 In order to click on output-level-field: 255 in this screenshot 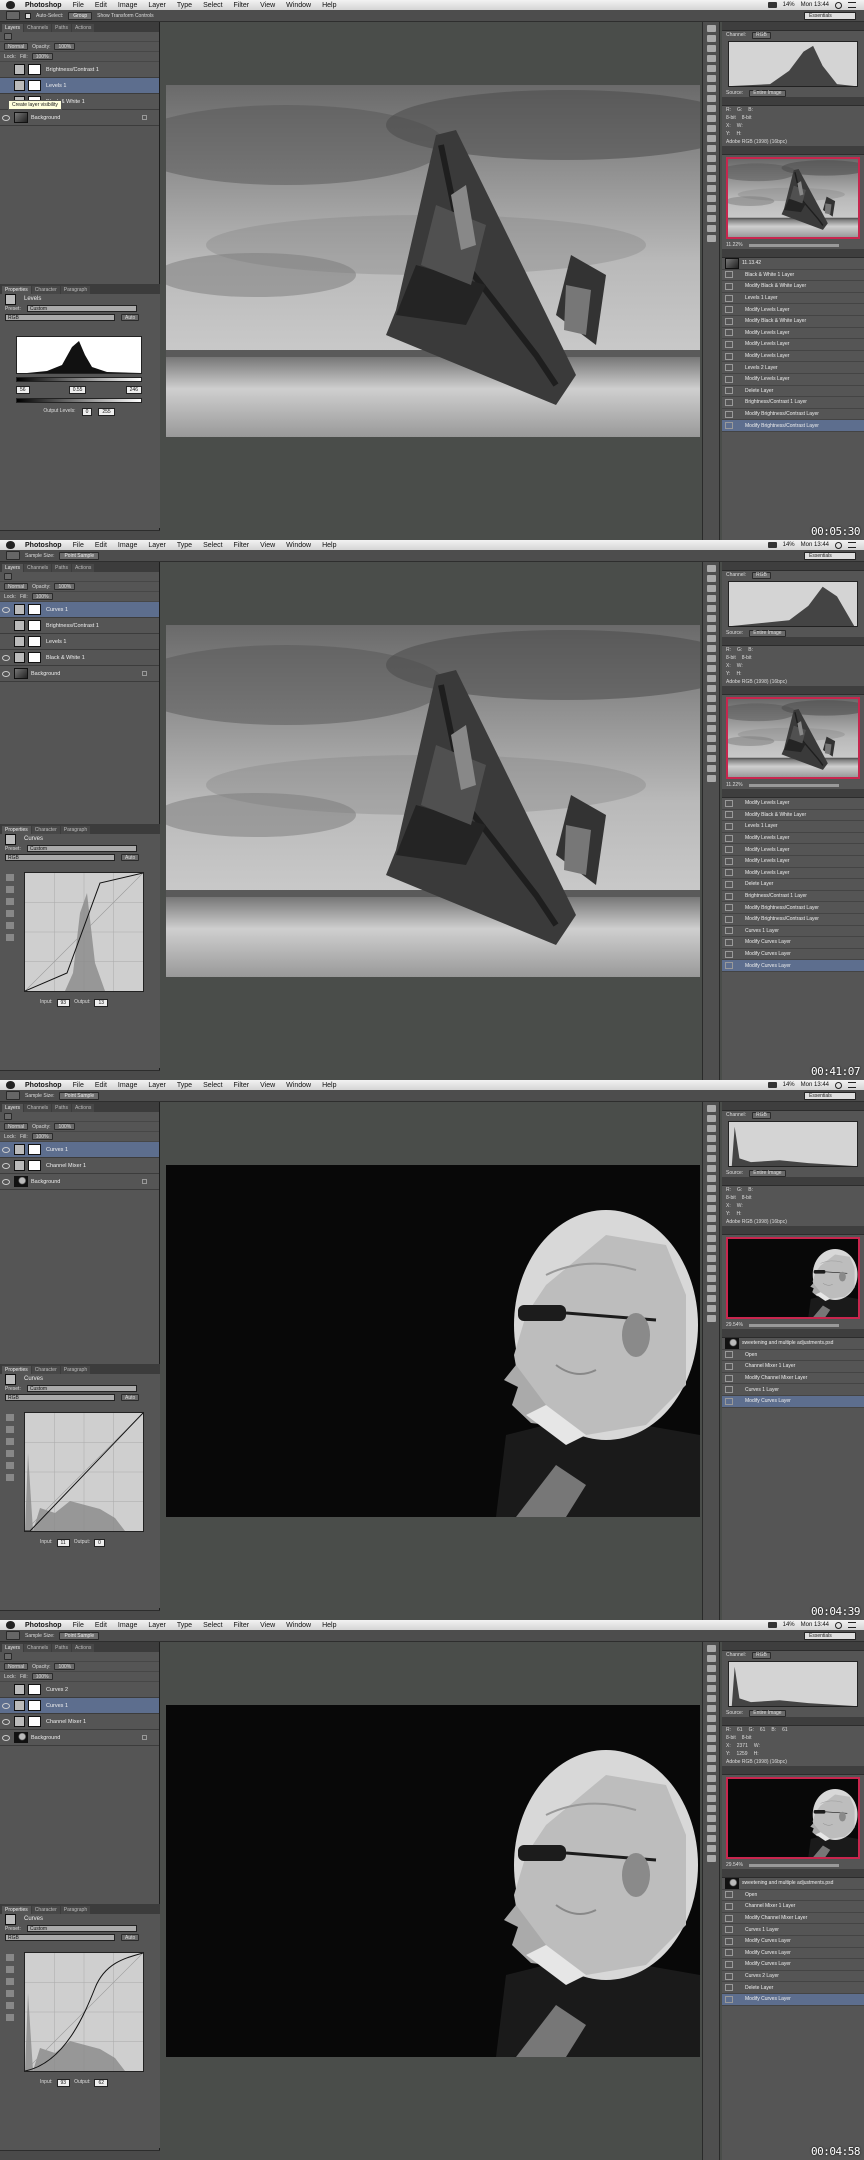, I will do `click(106, 412)`.